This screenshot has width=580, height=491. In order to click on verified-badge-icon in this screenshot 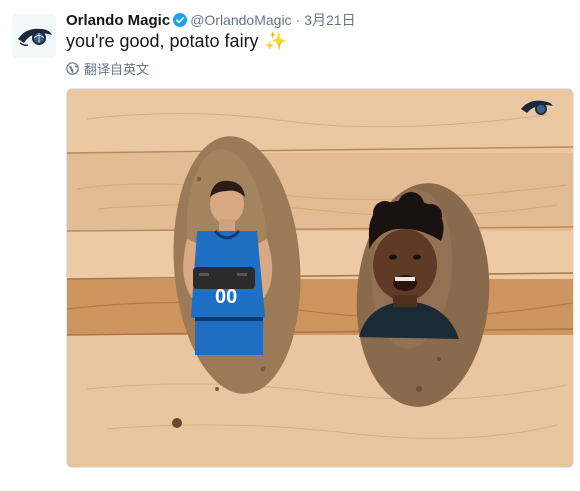, I will do `click(180, 20)`.